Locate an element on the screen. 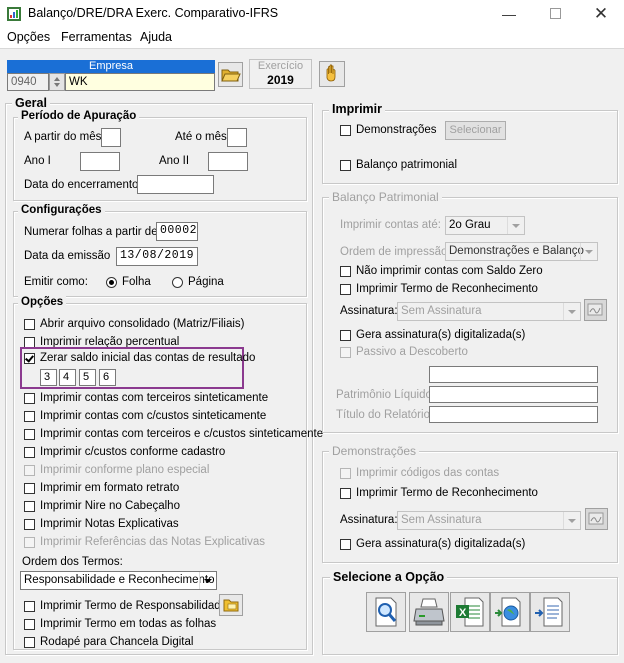  pagina-label: Página is located at coordinates (206, 282).